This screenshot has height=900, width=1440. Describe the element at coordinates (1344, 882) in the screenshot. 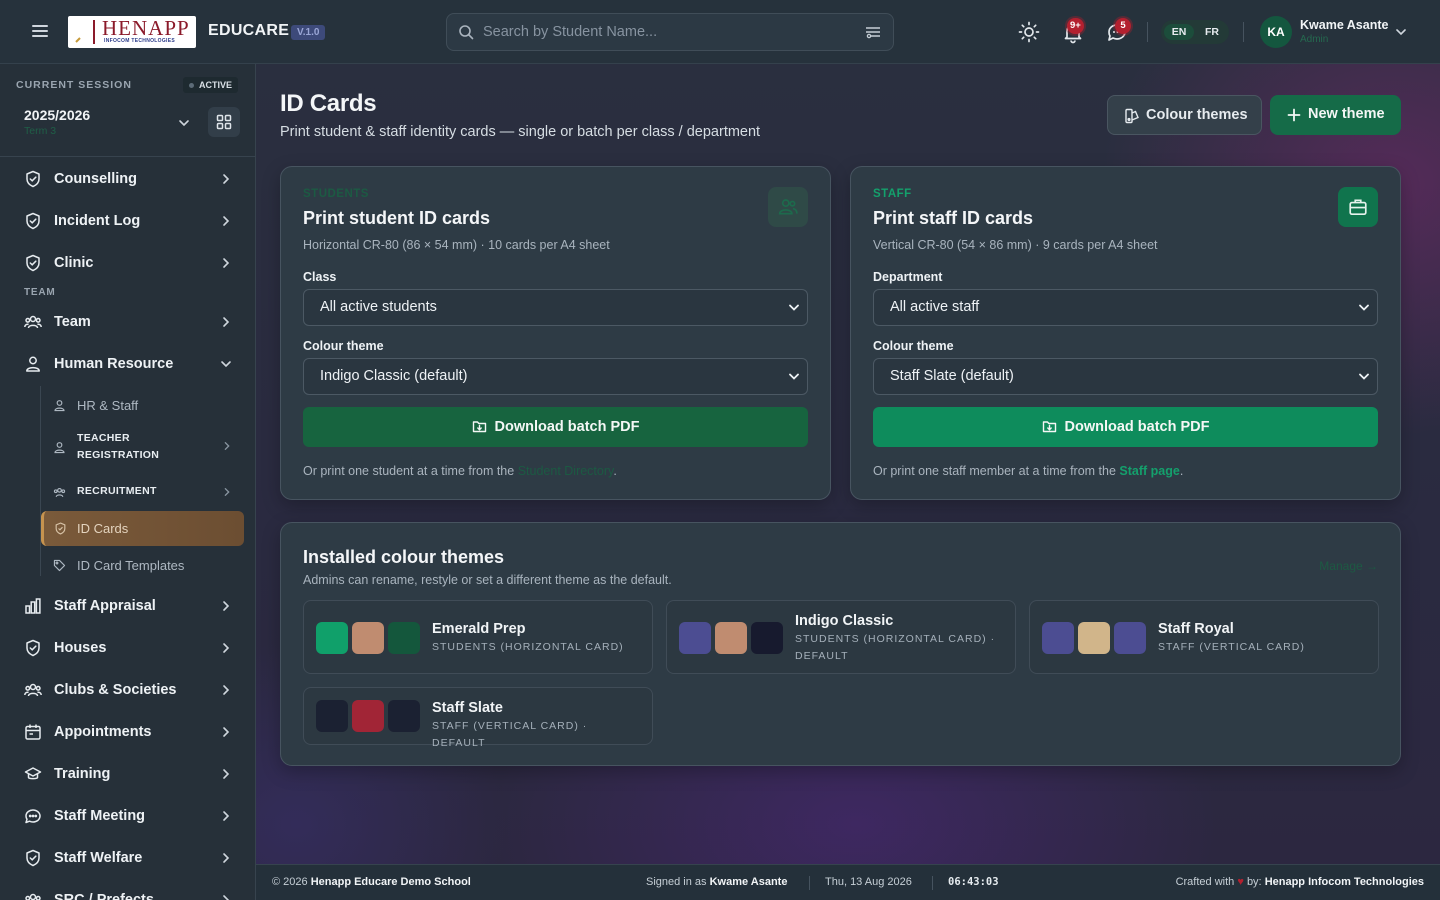

I see `company-name: Henapp Infocom Technologies` at that location.